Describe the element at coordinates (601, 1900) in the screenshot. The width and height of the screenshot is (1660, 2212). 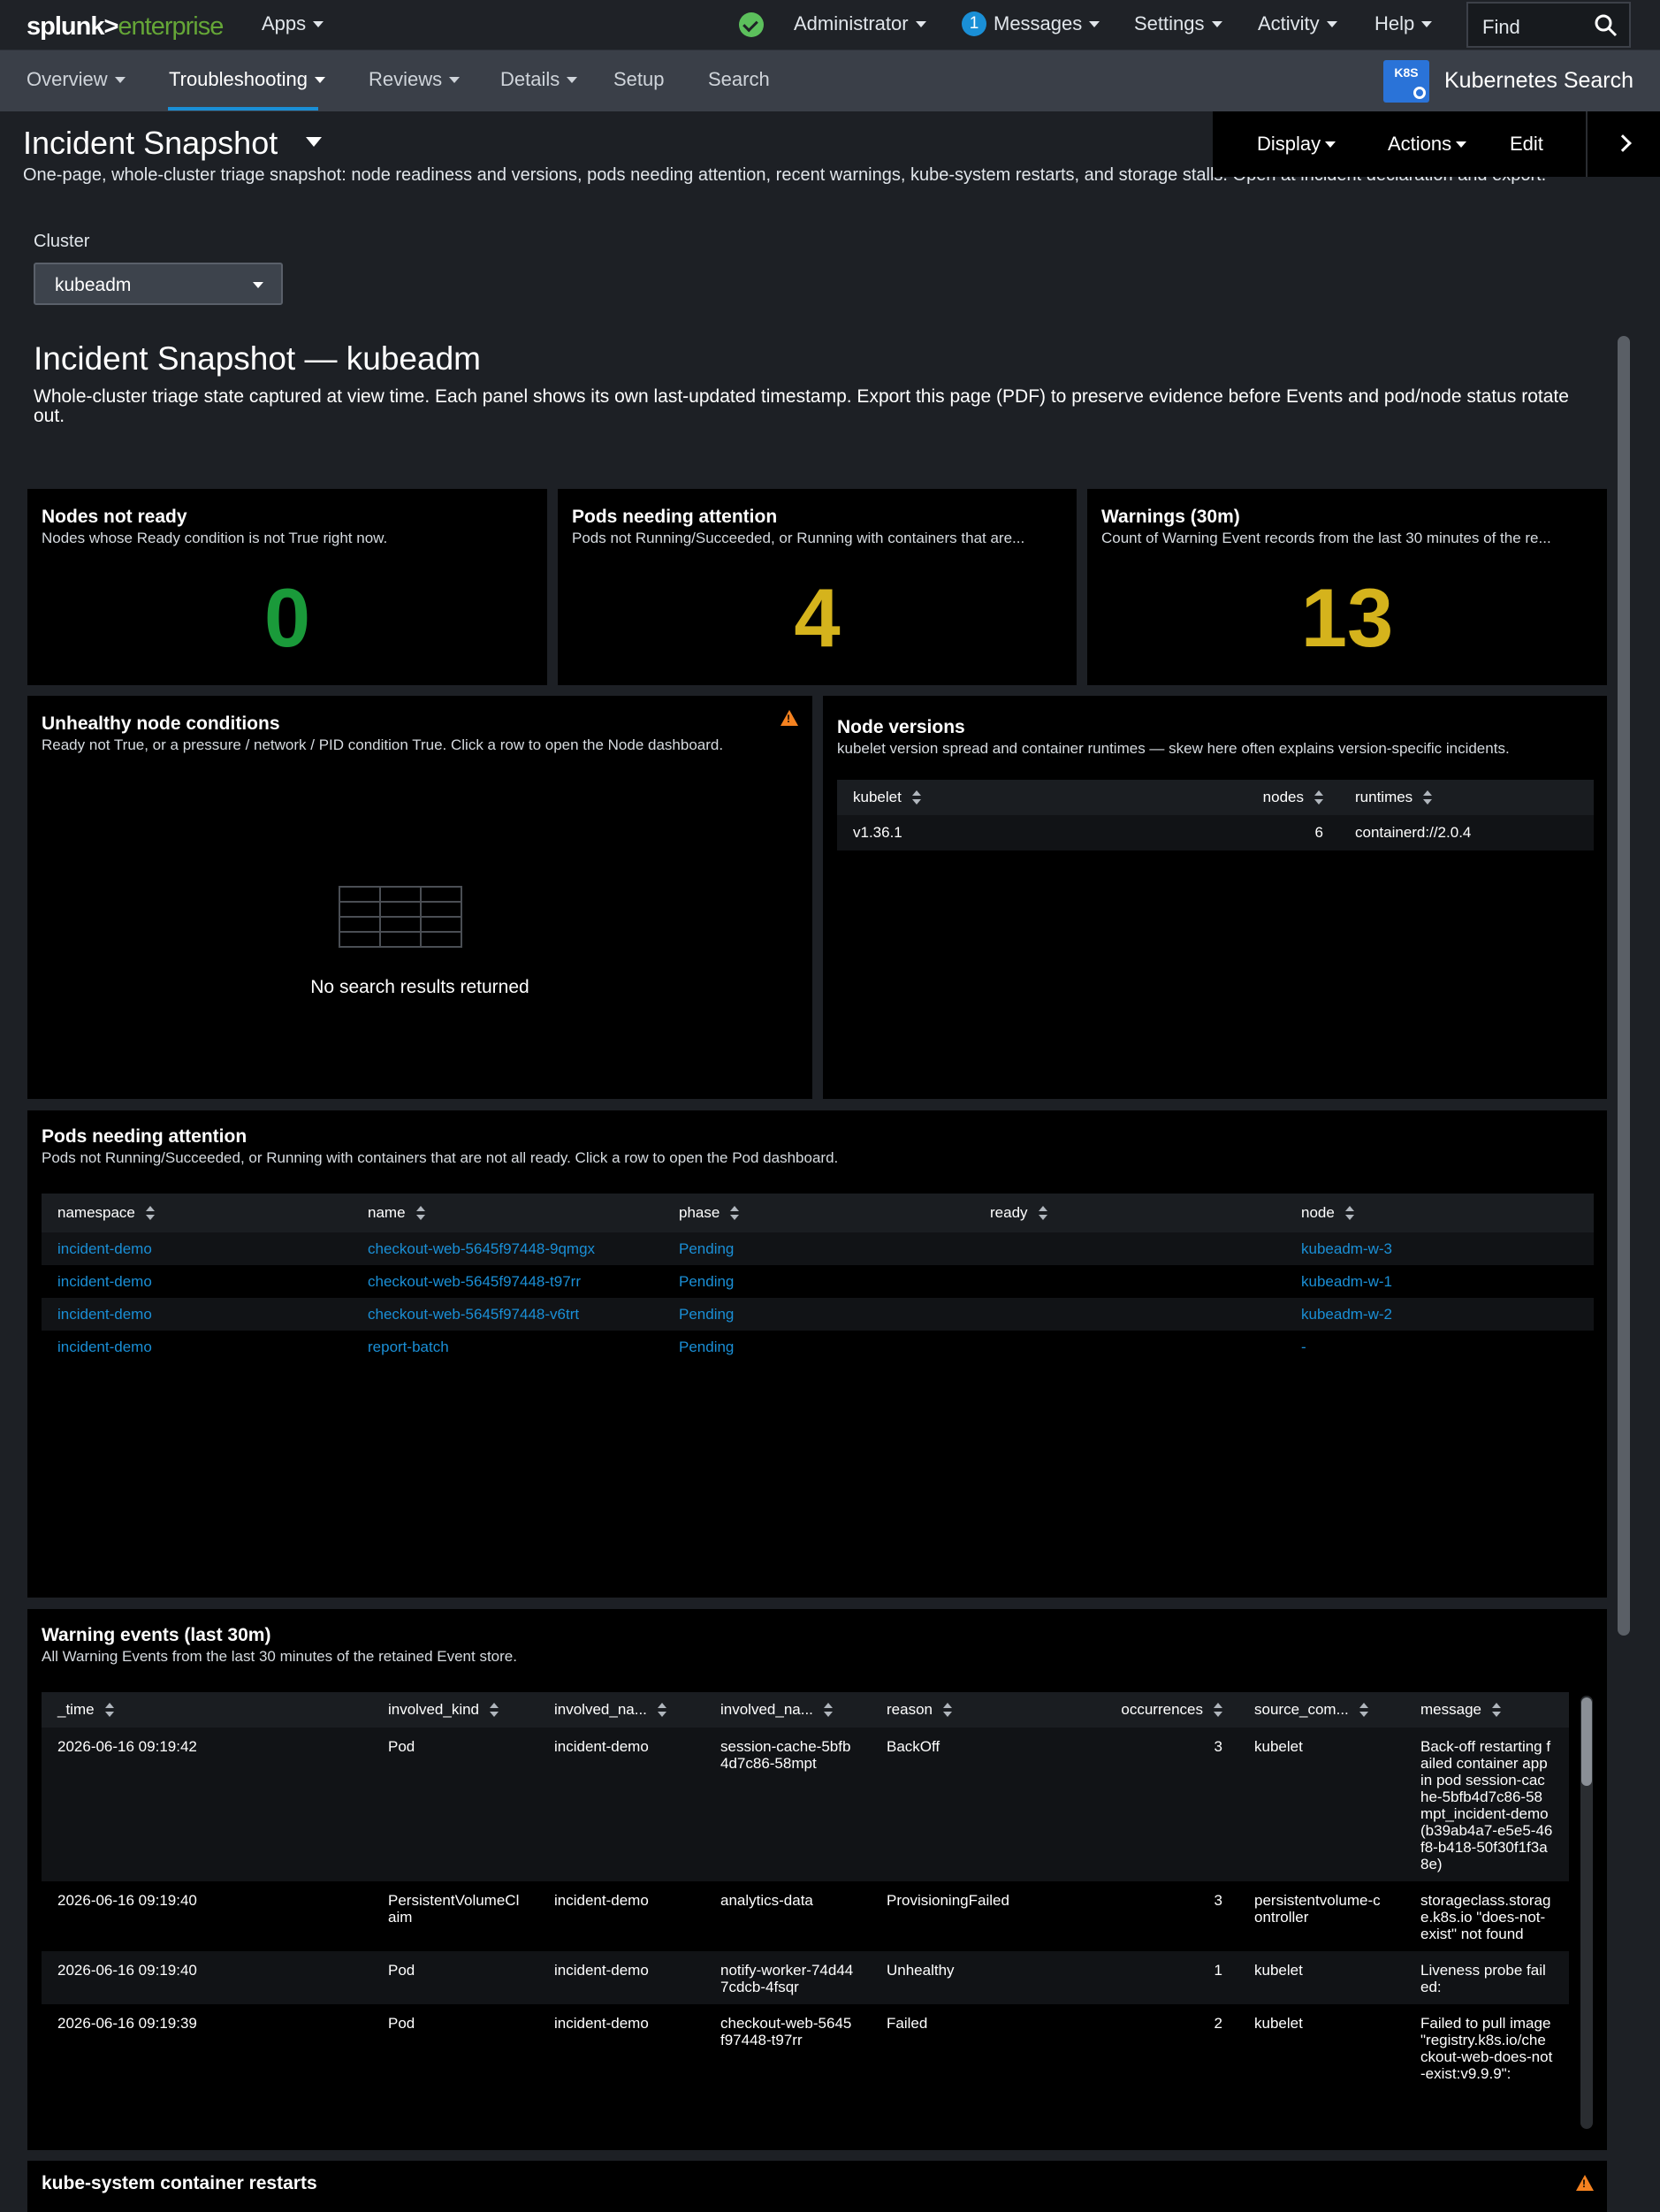
I see `cell-involved-namespace: incident-demo` at that location.